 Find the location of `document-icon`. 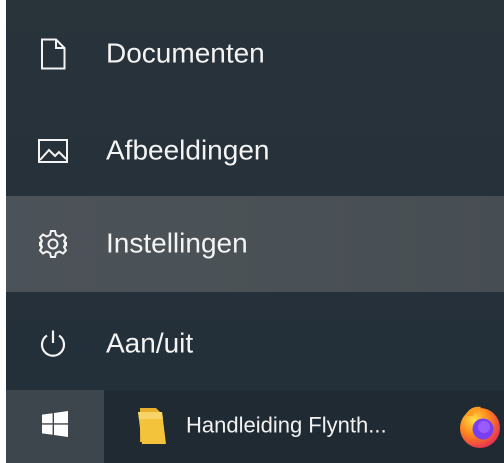

document-icon is located at coordinates (53, 54).